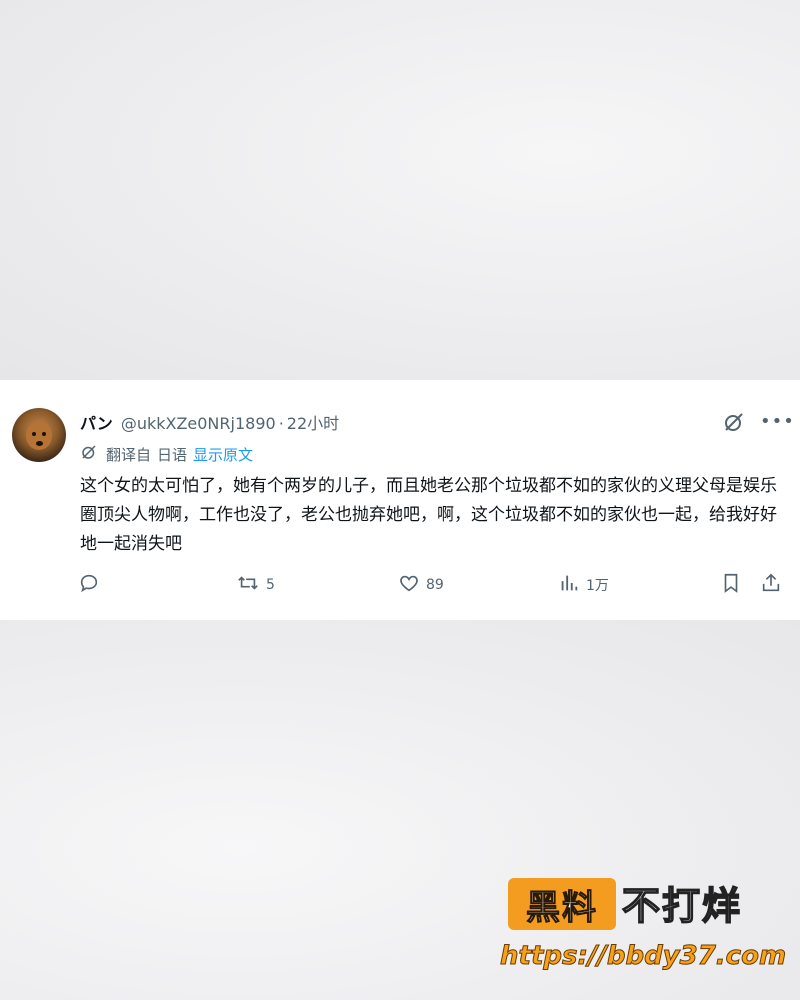  I want to click on views-button: 1万, so click(583, 585).